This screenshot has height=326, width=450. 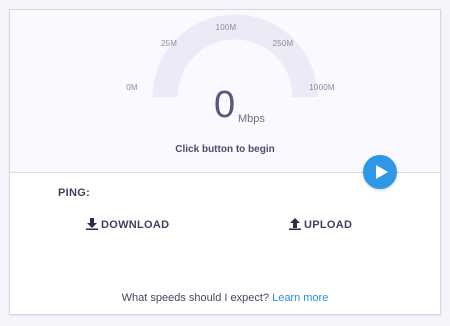 I want to click on start-test-button, so click(x=380, y=172).